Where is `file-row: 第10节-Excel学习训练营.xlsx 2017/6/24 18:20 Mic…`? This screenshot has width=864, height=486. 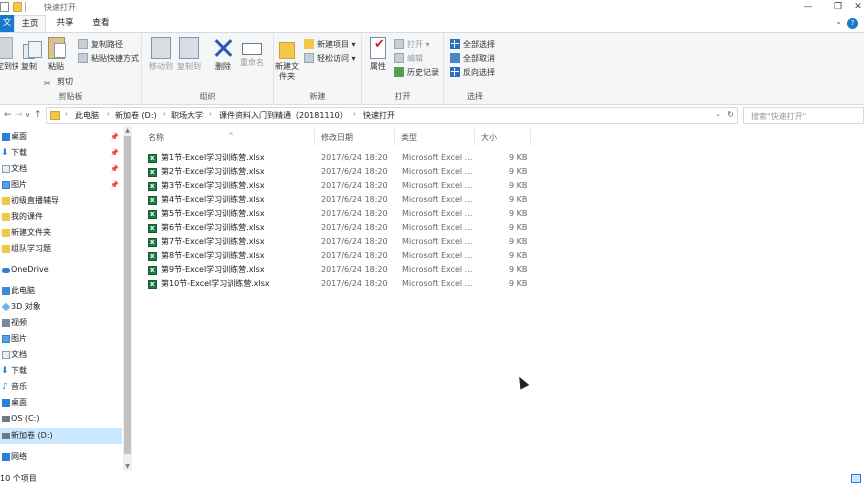
file-row: 第10节-Excel学习训练营.xlsx 2017/6/24 18:20 Mic… is located at coordinates (340, 284).